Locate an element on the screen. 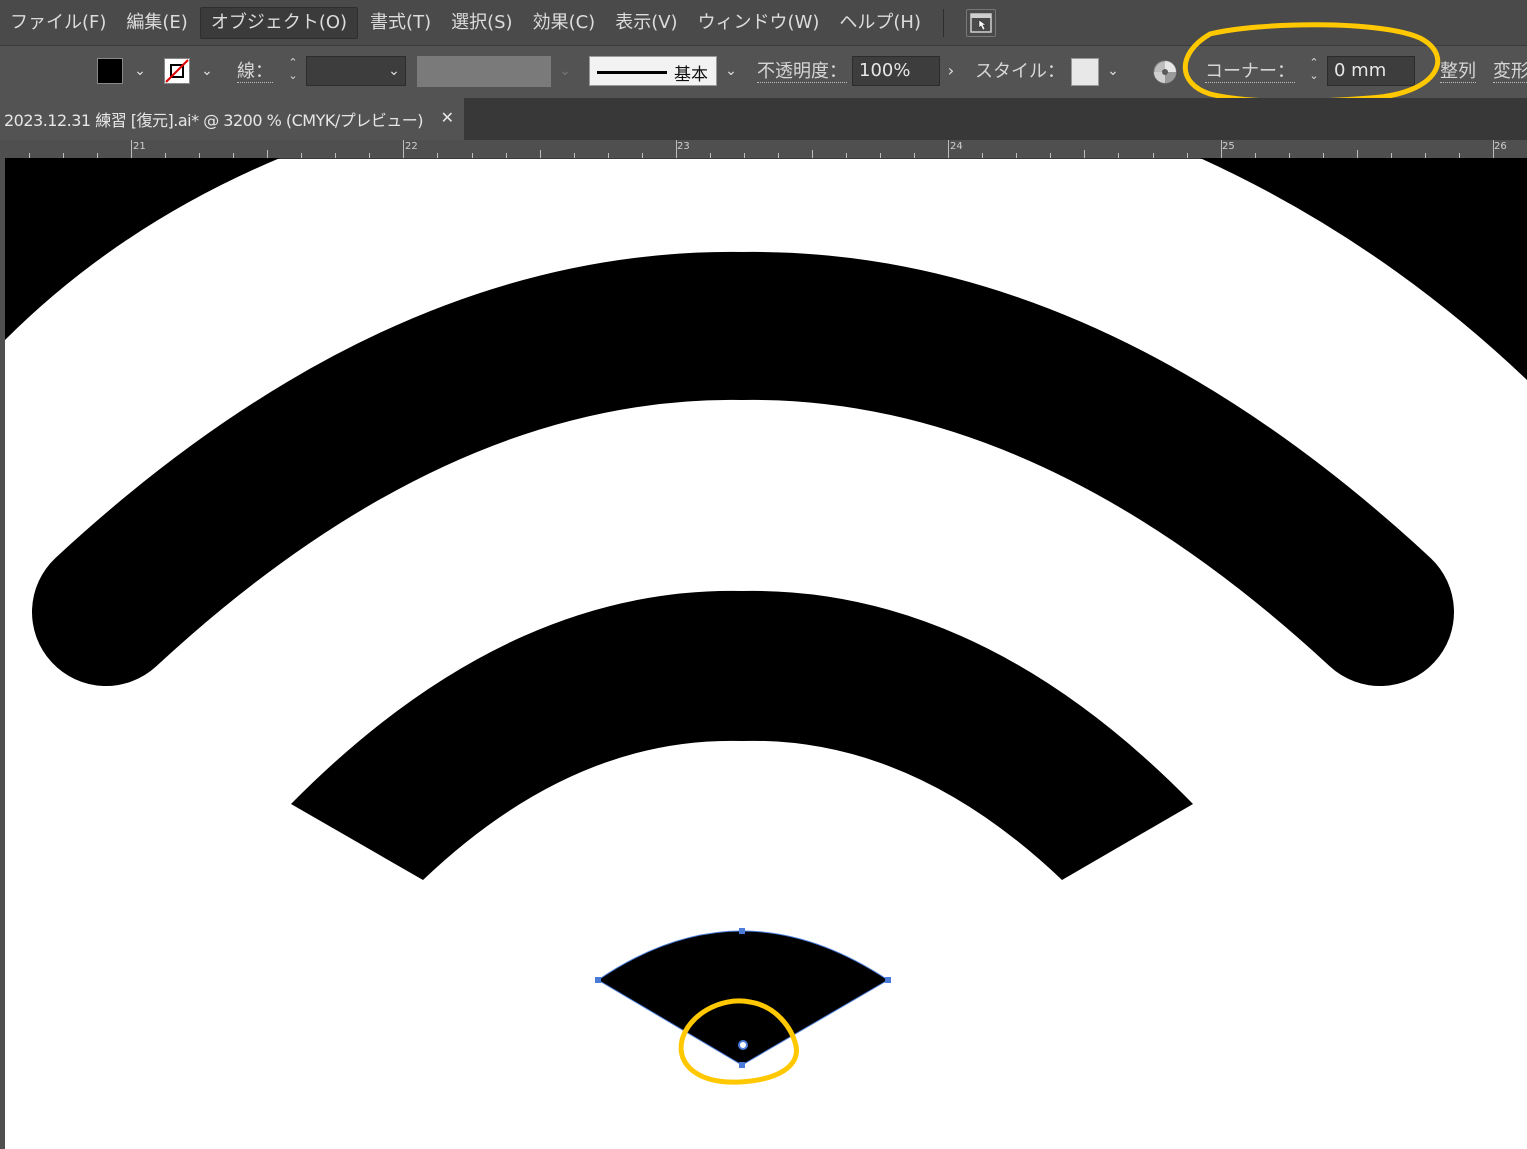  arrange-documents-button is located at coordinates (981, 22).